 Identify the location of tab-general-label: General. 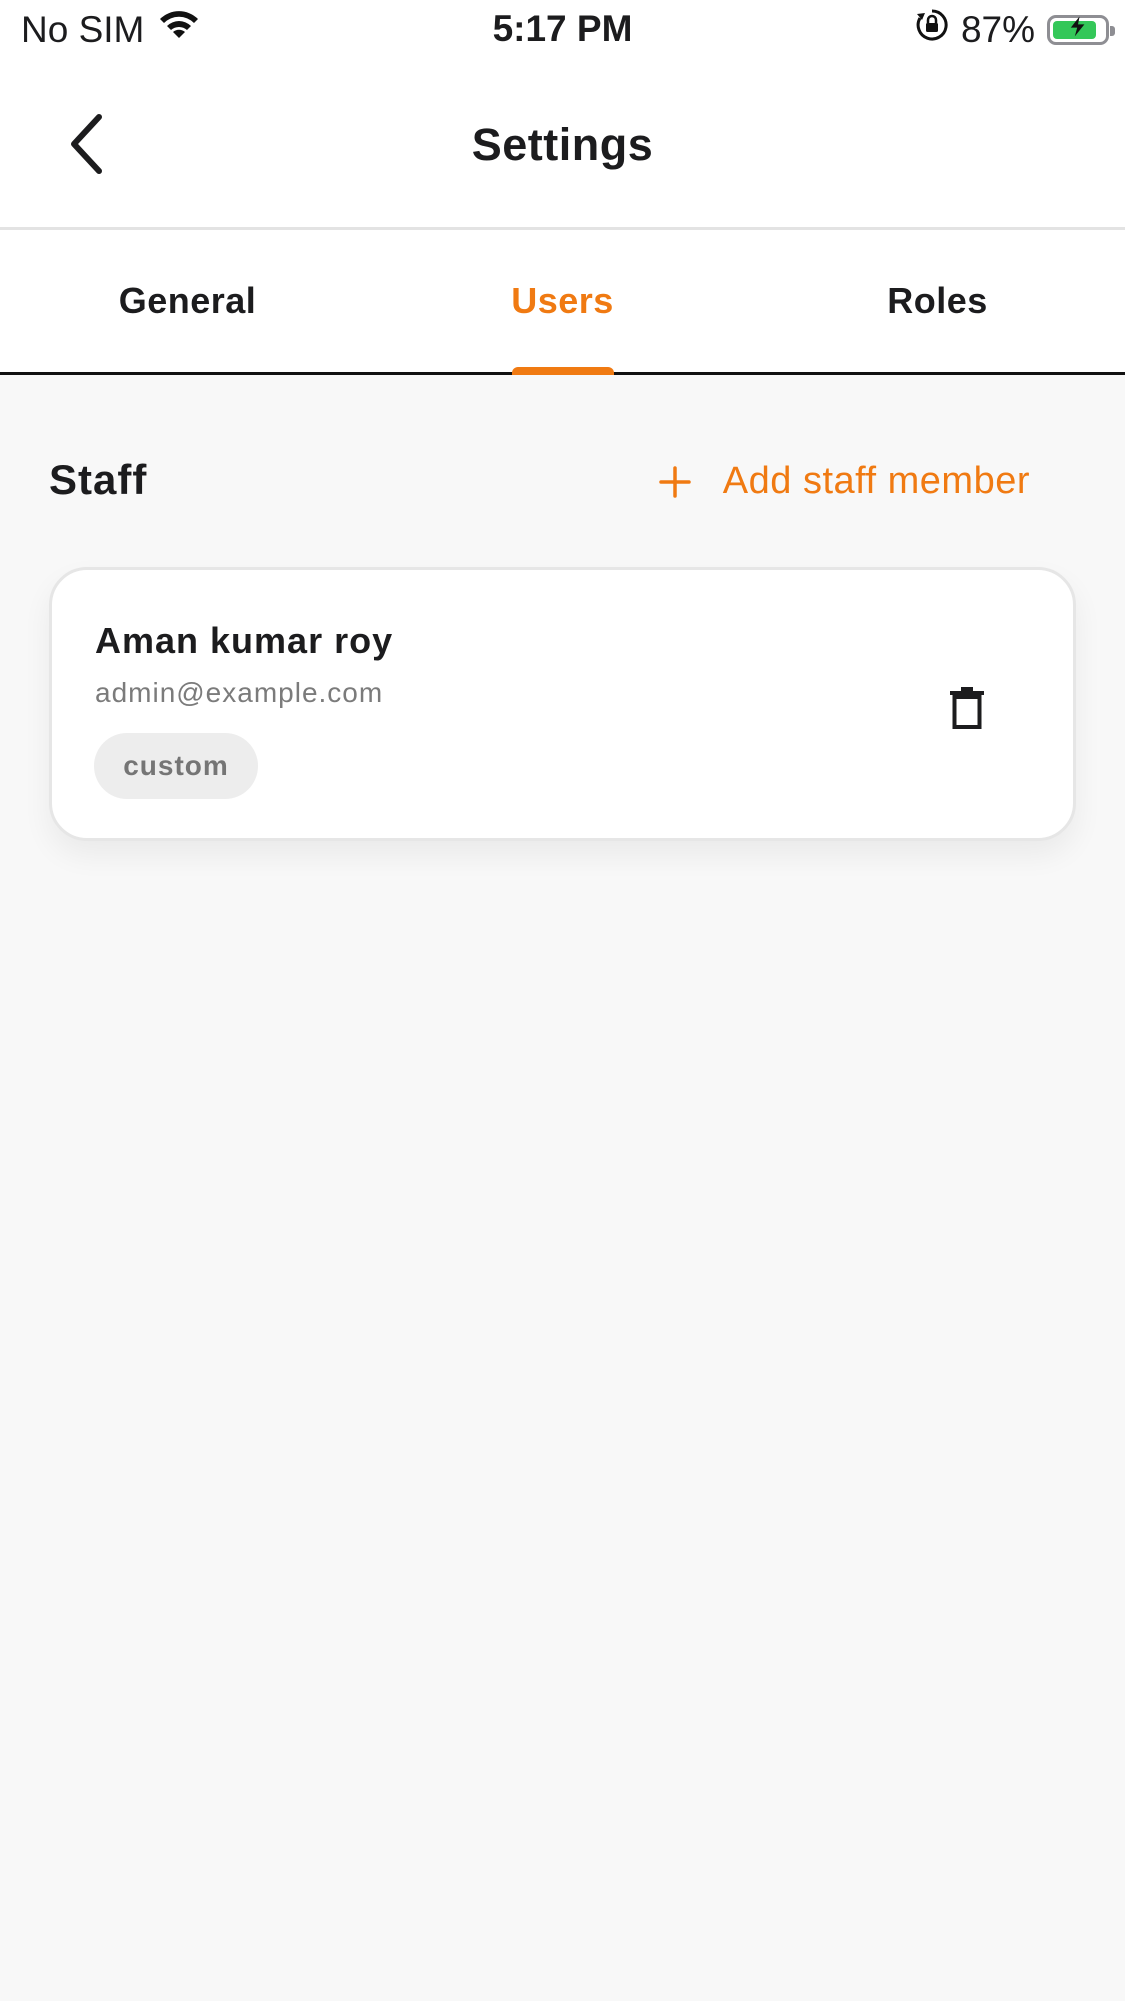
(187, 300).